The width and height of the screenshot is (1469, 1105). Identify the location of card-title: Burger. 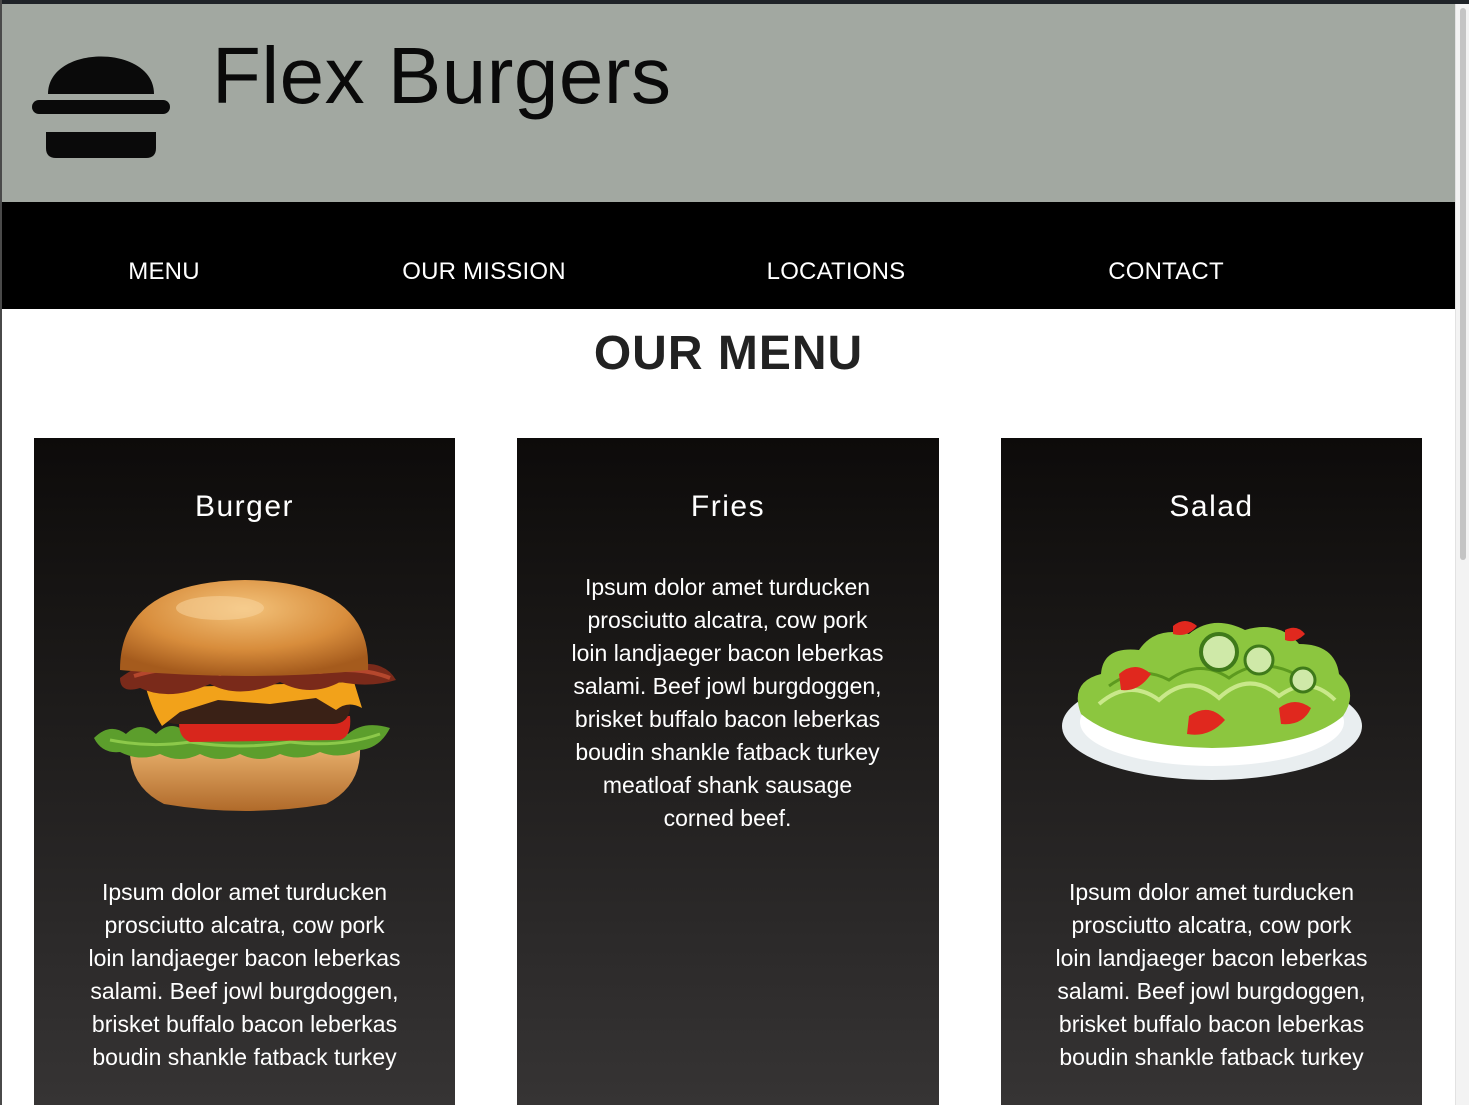
(244, 506).